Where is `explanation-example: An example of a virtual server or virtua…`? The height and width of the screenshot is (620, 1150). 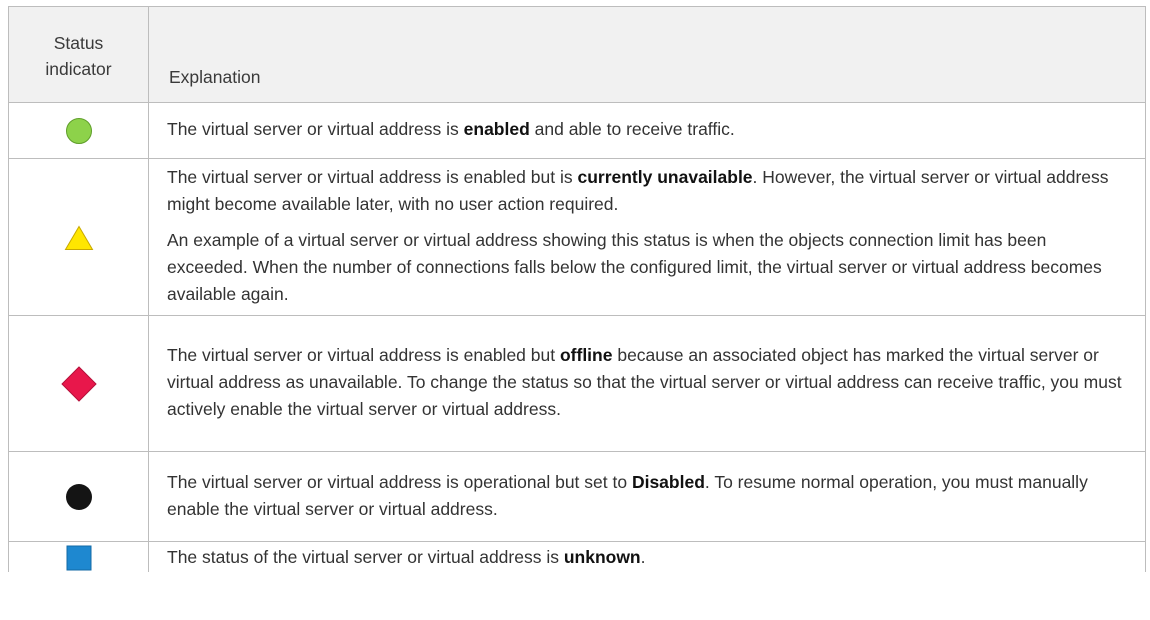 explanation-example: An example of a virtual server or virtua… is located at coordinates (634, 267).